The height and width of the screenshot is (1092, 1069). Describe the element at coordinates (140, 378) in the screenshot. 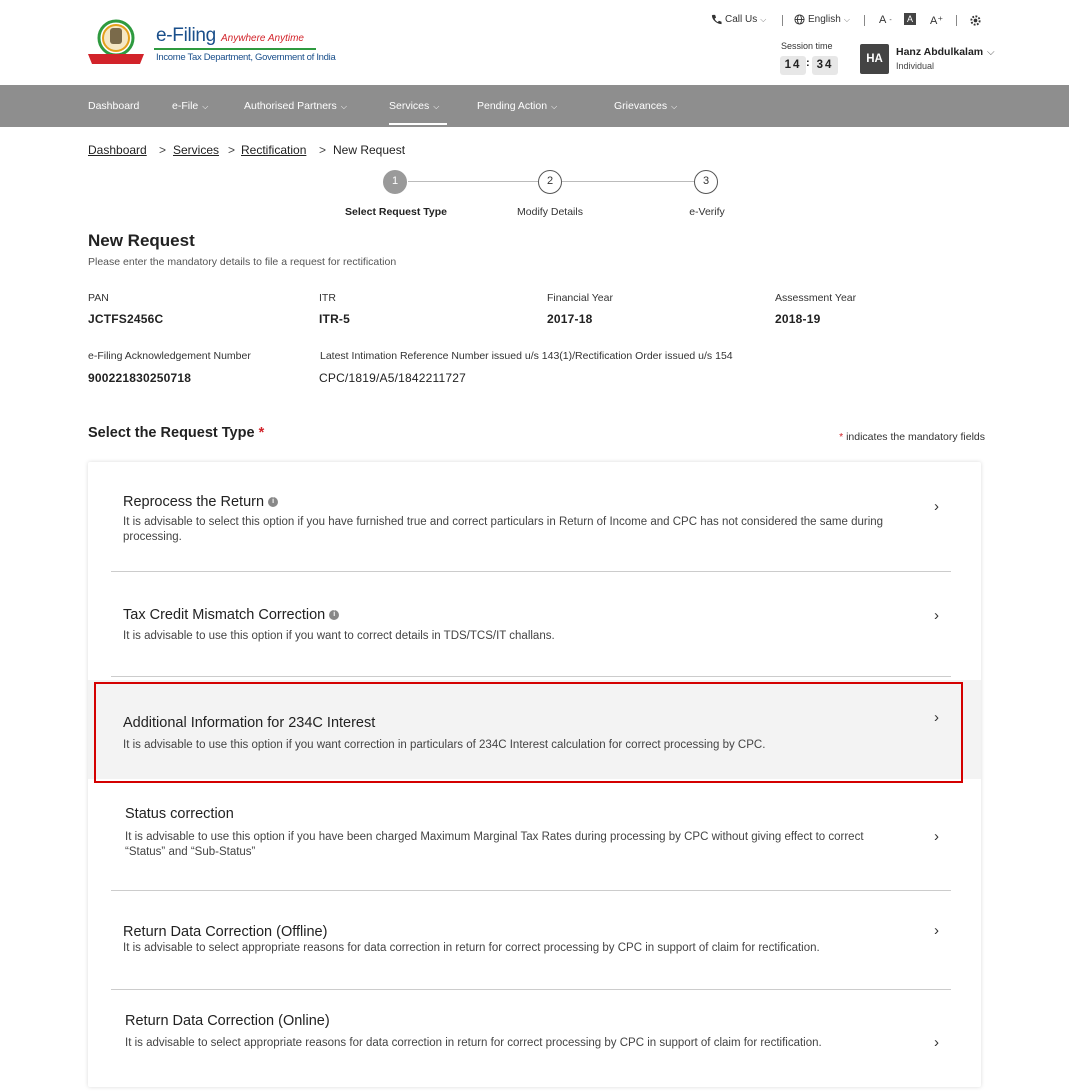

I see `ack-number-value: 900221830250718` at that location.